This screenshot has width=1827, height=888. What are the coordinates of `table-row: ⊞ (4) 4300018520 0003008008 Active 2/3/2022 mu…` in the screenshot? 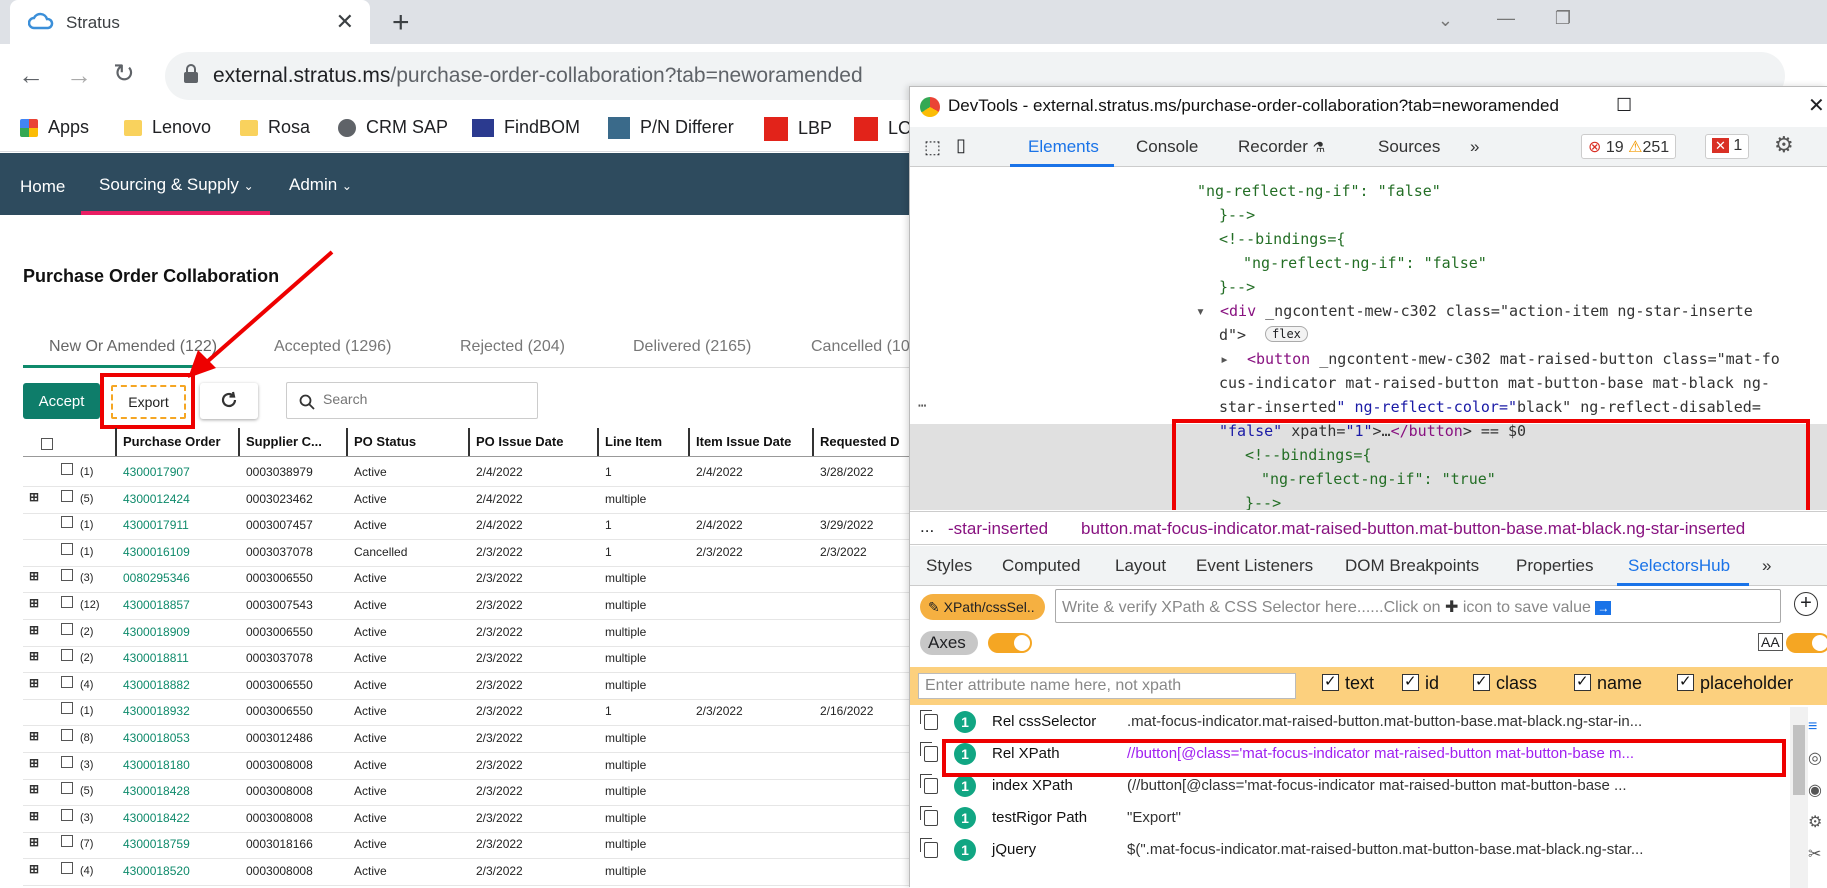 It's located at (467, 872).